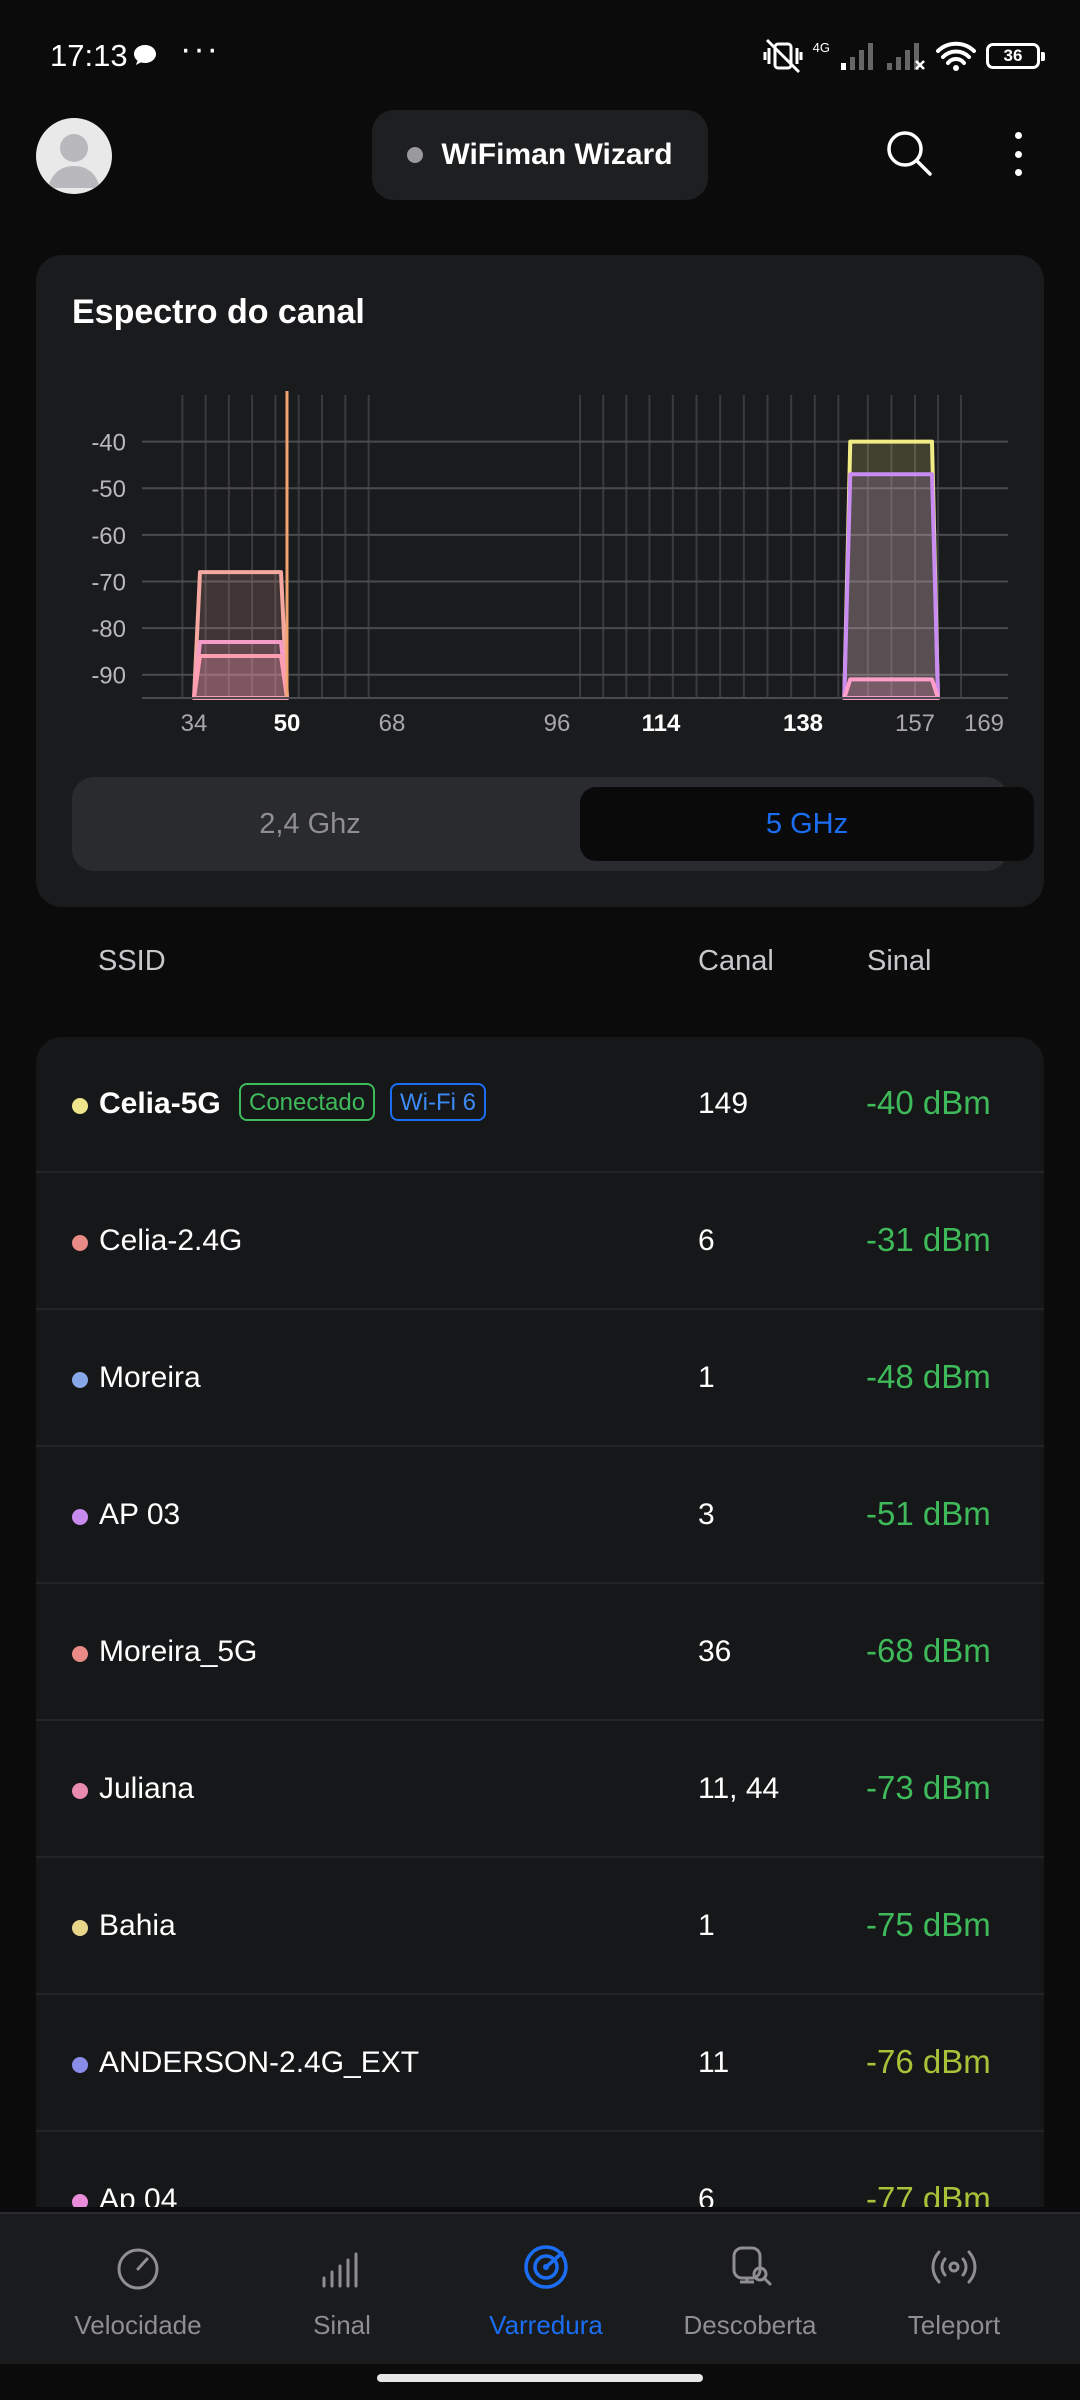 The image size is (1080, 2400). Describe the element at coordinates (750, 2325) in the screenshot. I see `nav-label: Descoberta` at that location.